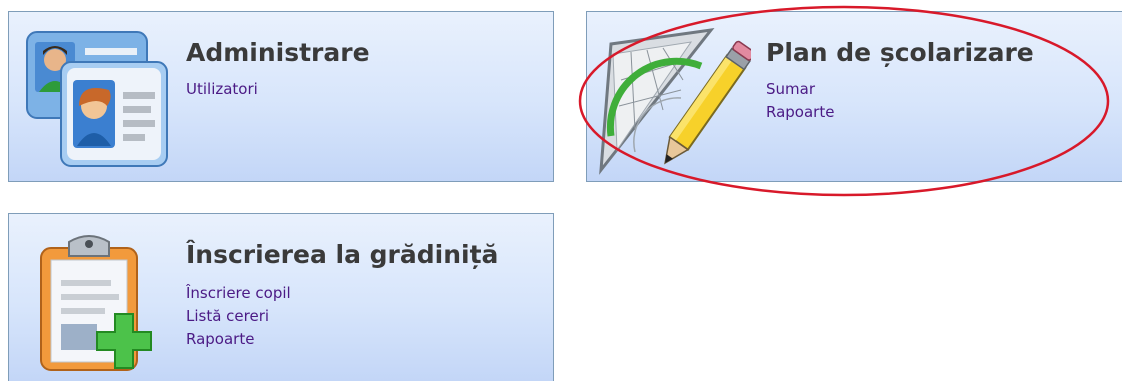 The width and height of the screenshot is (1122, 383). What do you see at coordinates (222, 89) in the screenshot?
I see `link-utilizatori: Utilizatori` at bounding box center [222, 89].